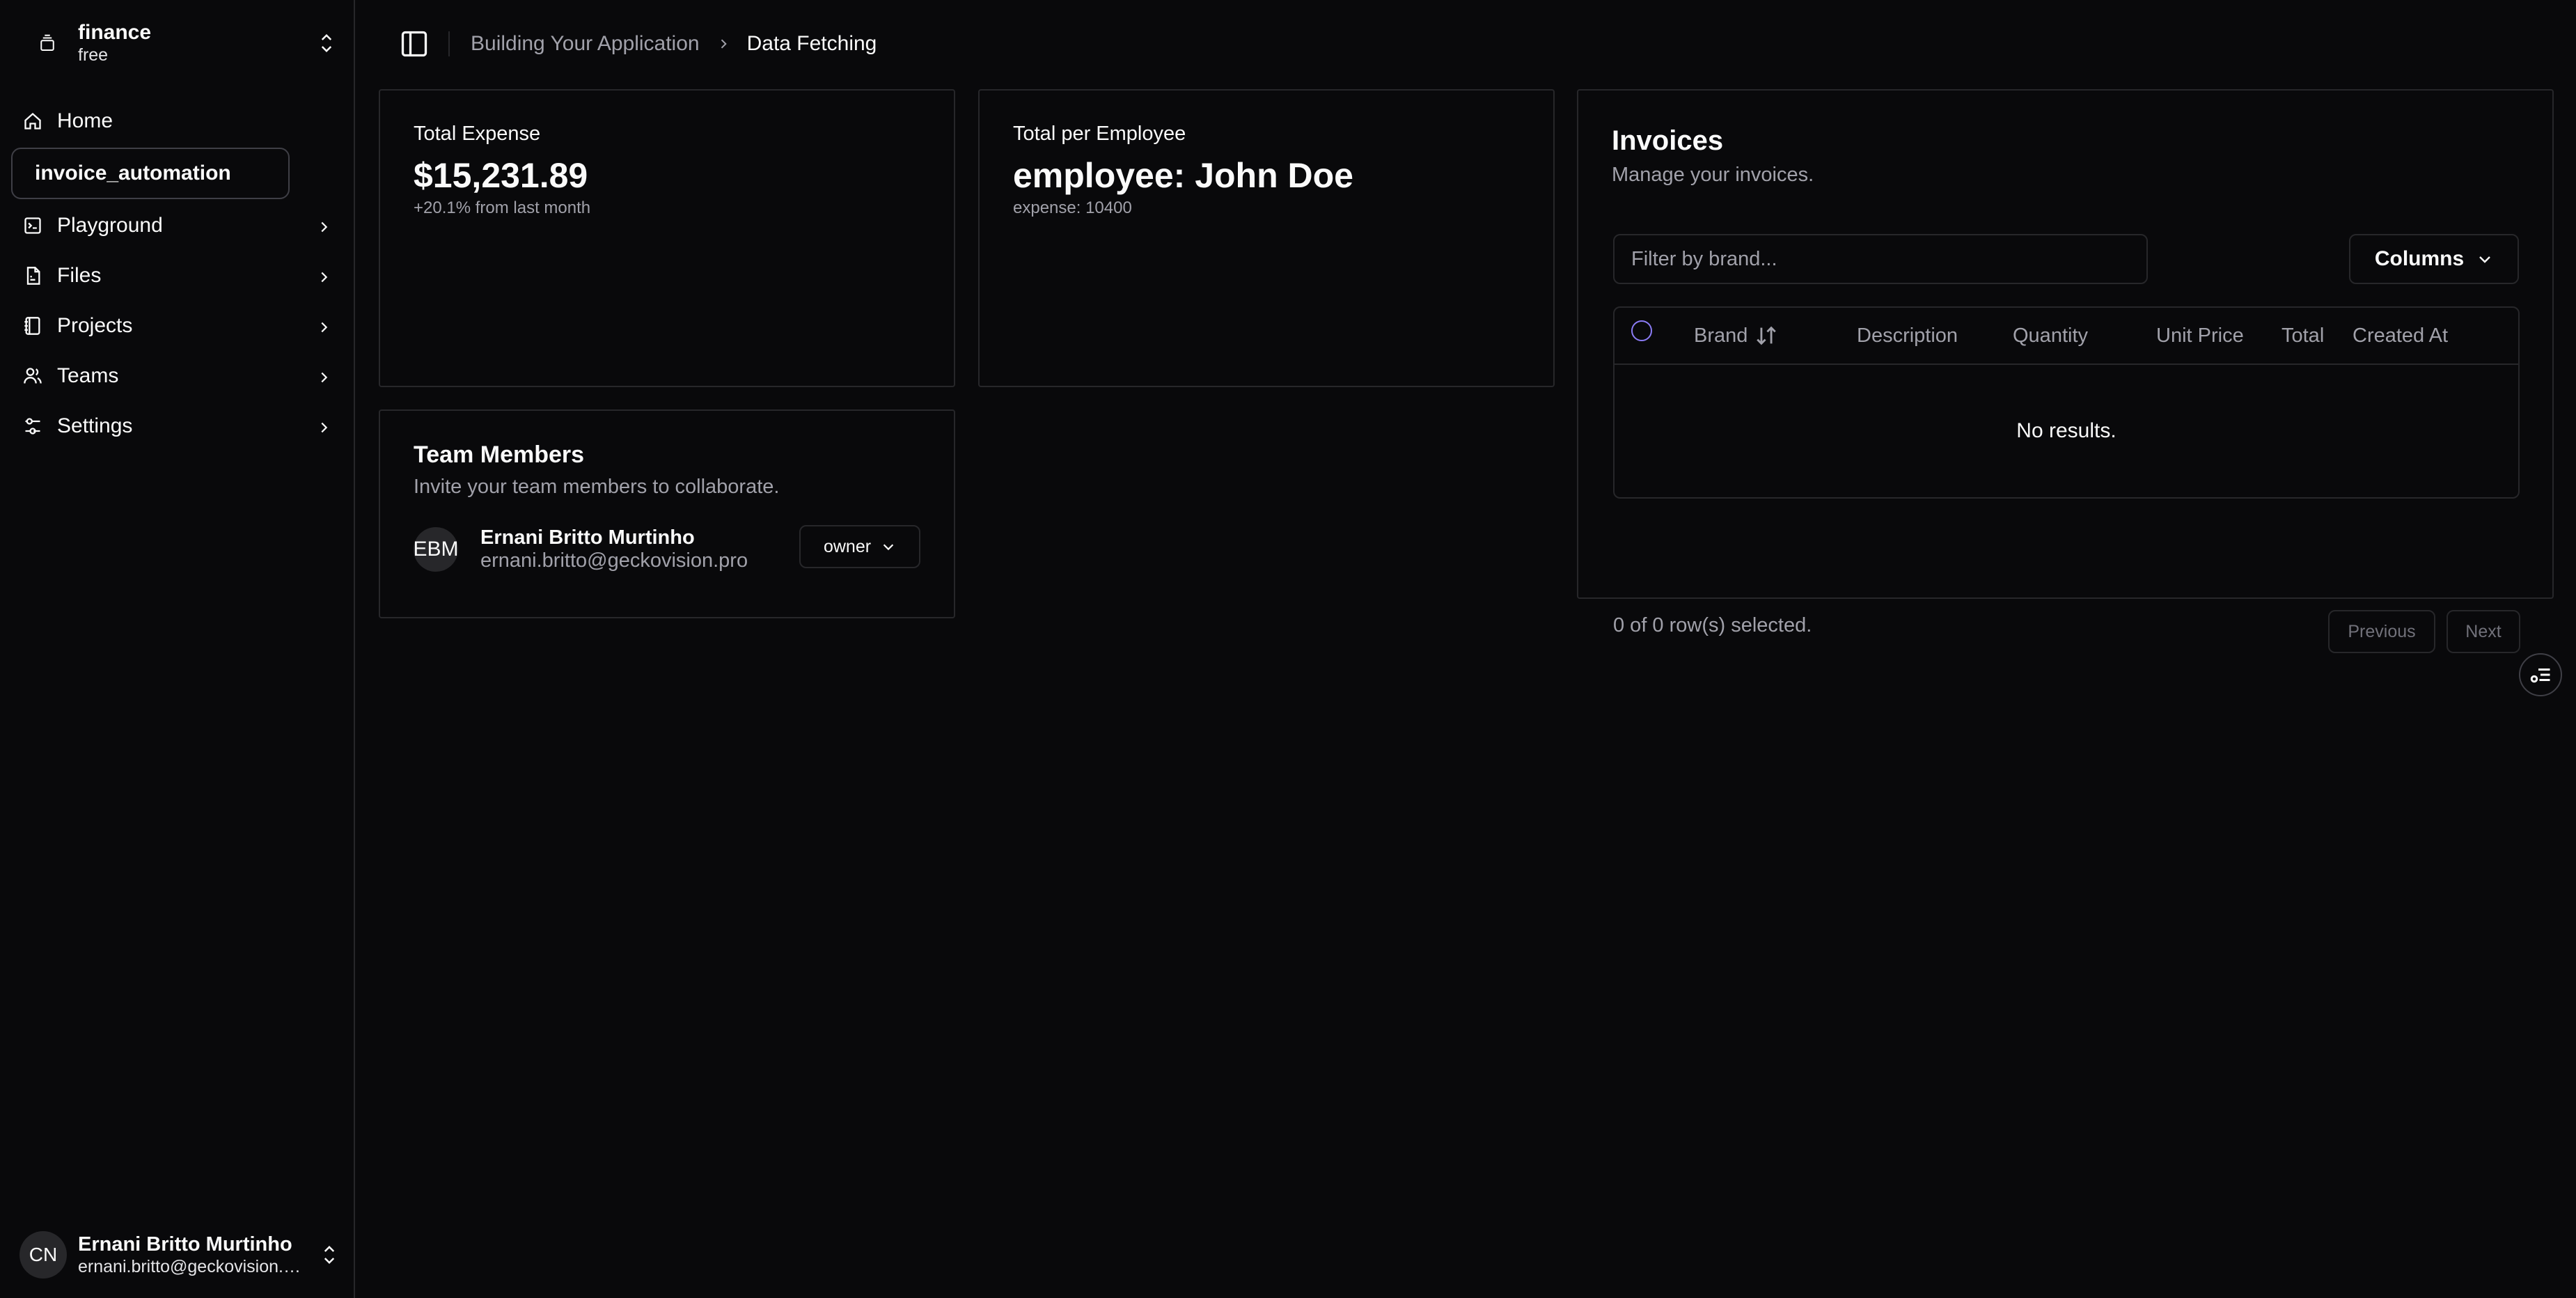 The image size is (2576, 1298). Describe the element at coordinates (95, 425) in the screenshot. I see `sidebar-item-label: Settings` at that location.